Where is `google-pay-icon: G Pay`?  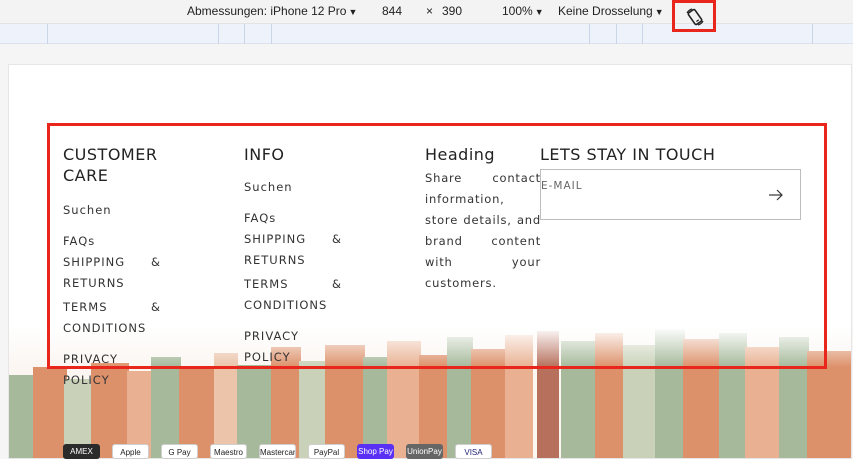
google-pay-icon: G Pay is located at coordinates (179, 451).